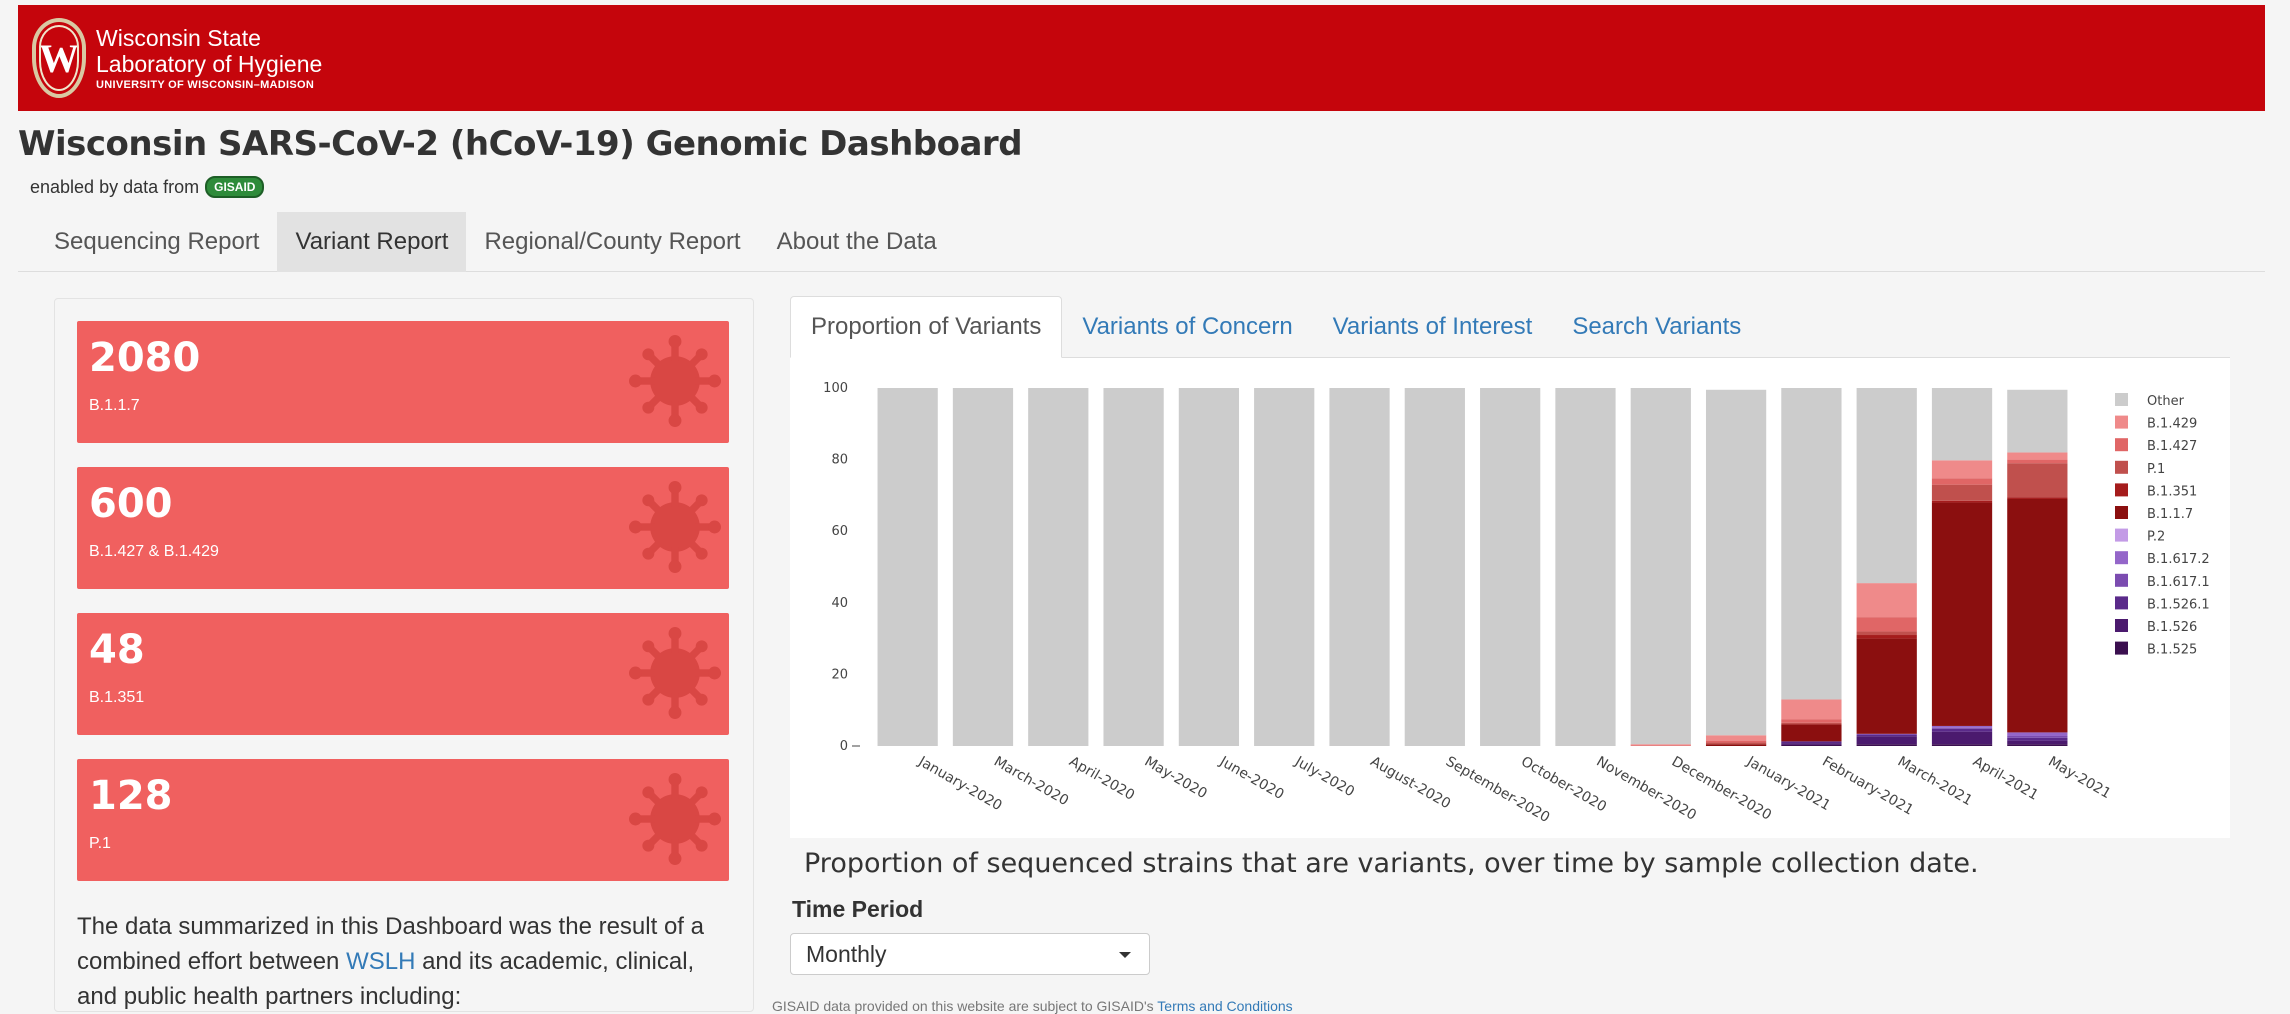 This screenshot has width=2290, height=1014. Describe the element at coordinates (131, 796) in the screenshot. I see `variant-count: 128` at that location.